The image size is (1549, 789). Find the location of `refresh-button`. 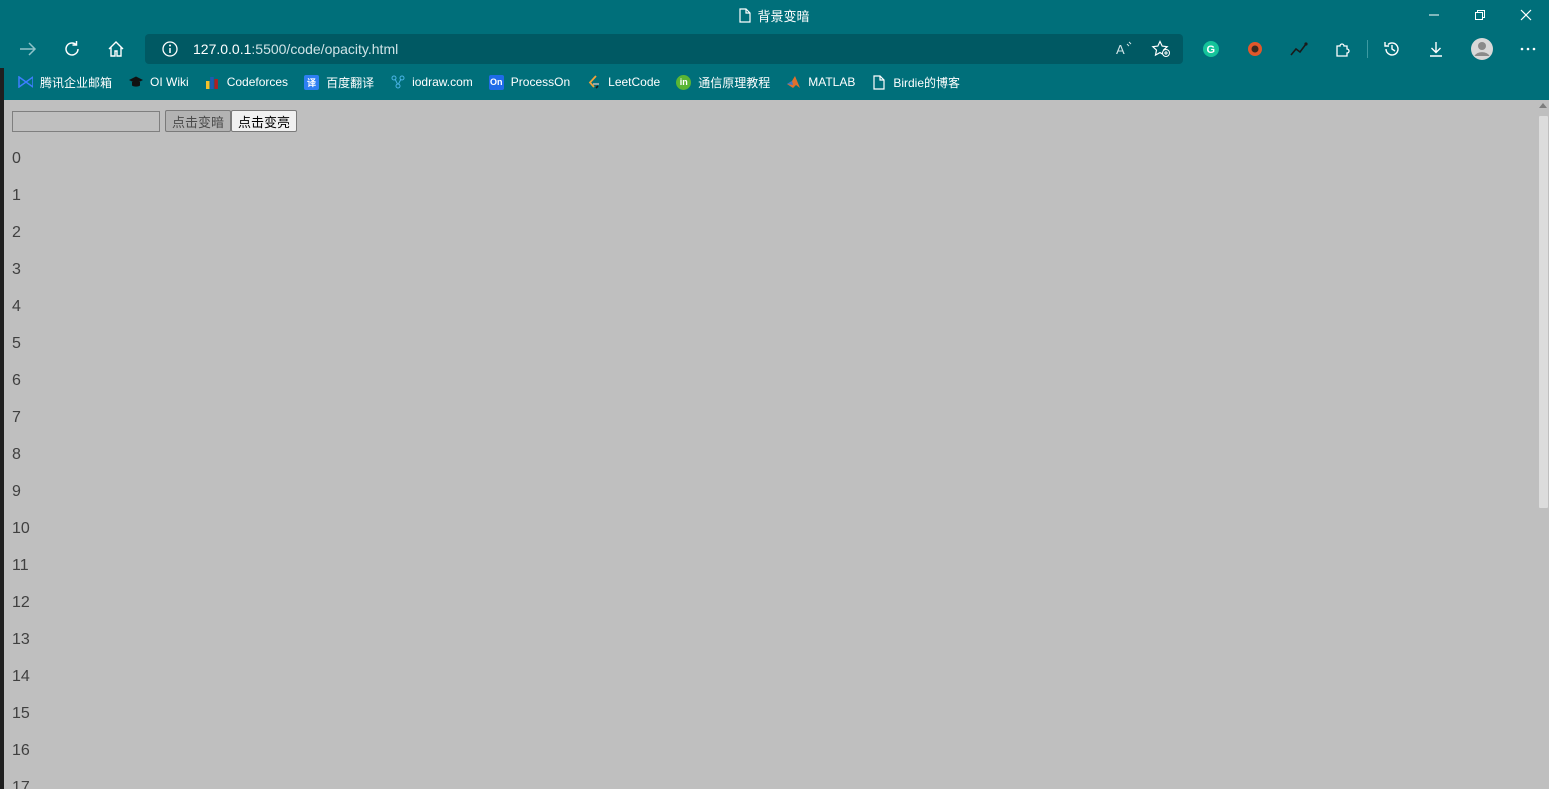

refresh-button is located at coordinates (72, 49).